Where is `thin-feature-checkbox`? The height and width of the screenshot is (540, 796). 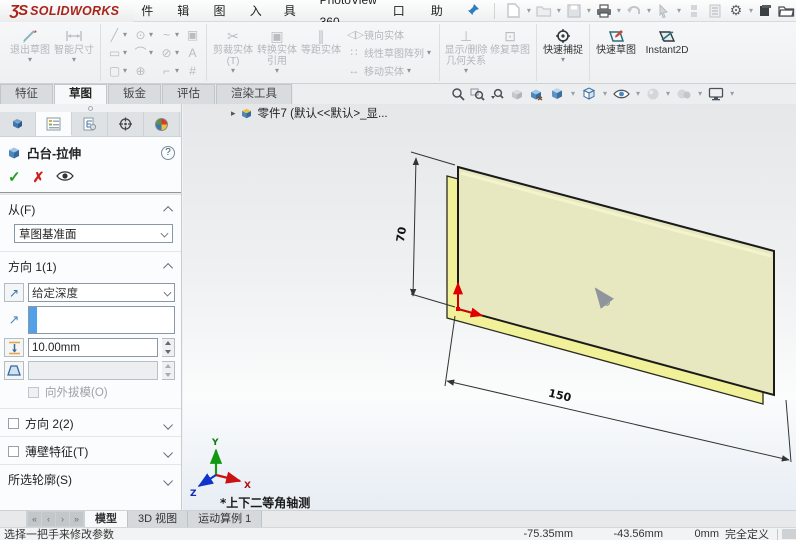
thin-feature-checkbox is located at coordinates (13, 451).